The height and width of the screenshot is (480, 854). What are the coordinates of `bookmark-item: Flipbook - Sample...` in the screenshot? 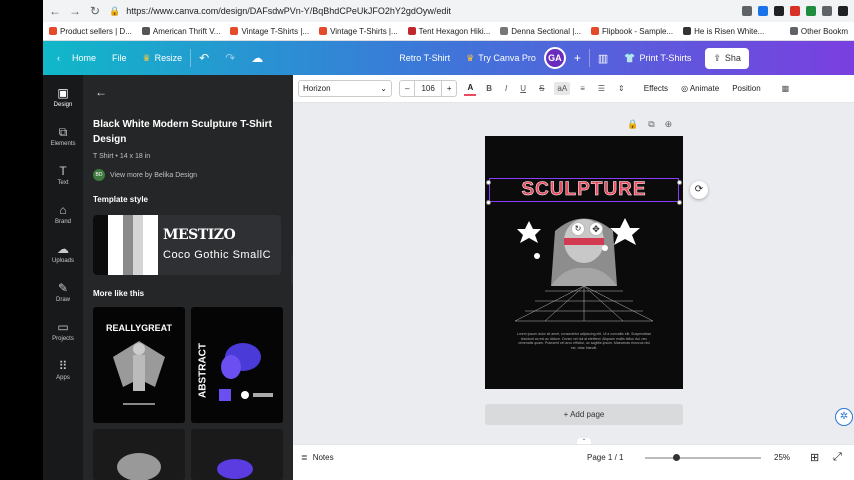 It's located at (631, 31).